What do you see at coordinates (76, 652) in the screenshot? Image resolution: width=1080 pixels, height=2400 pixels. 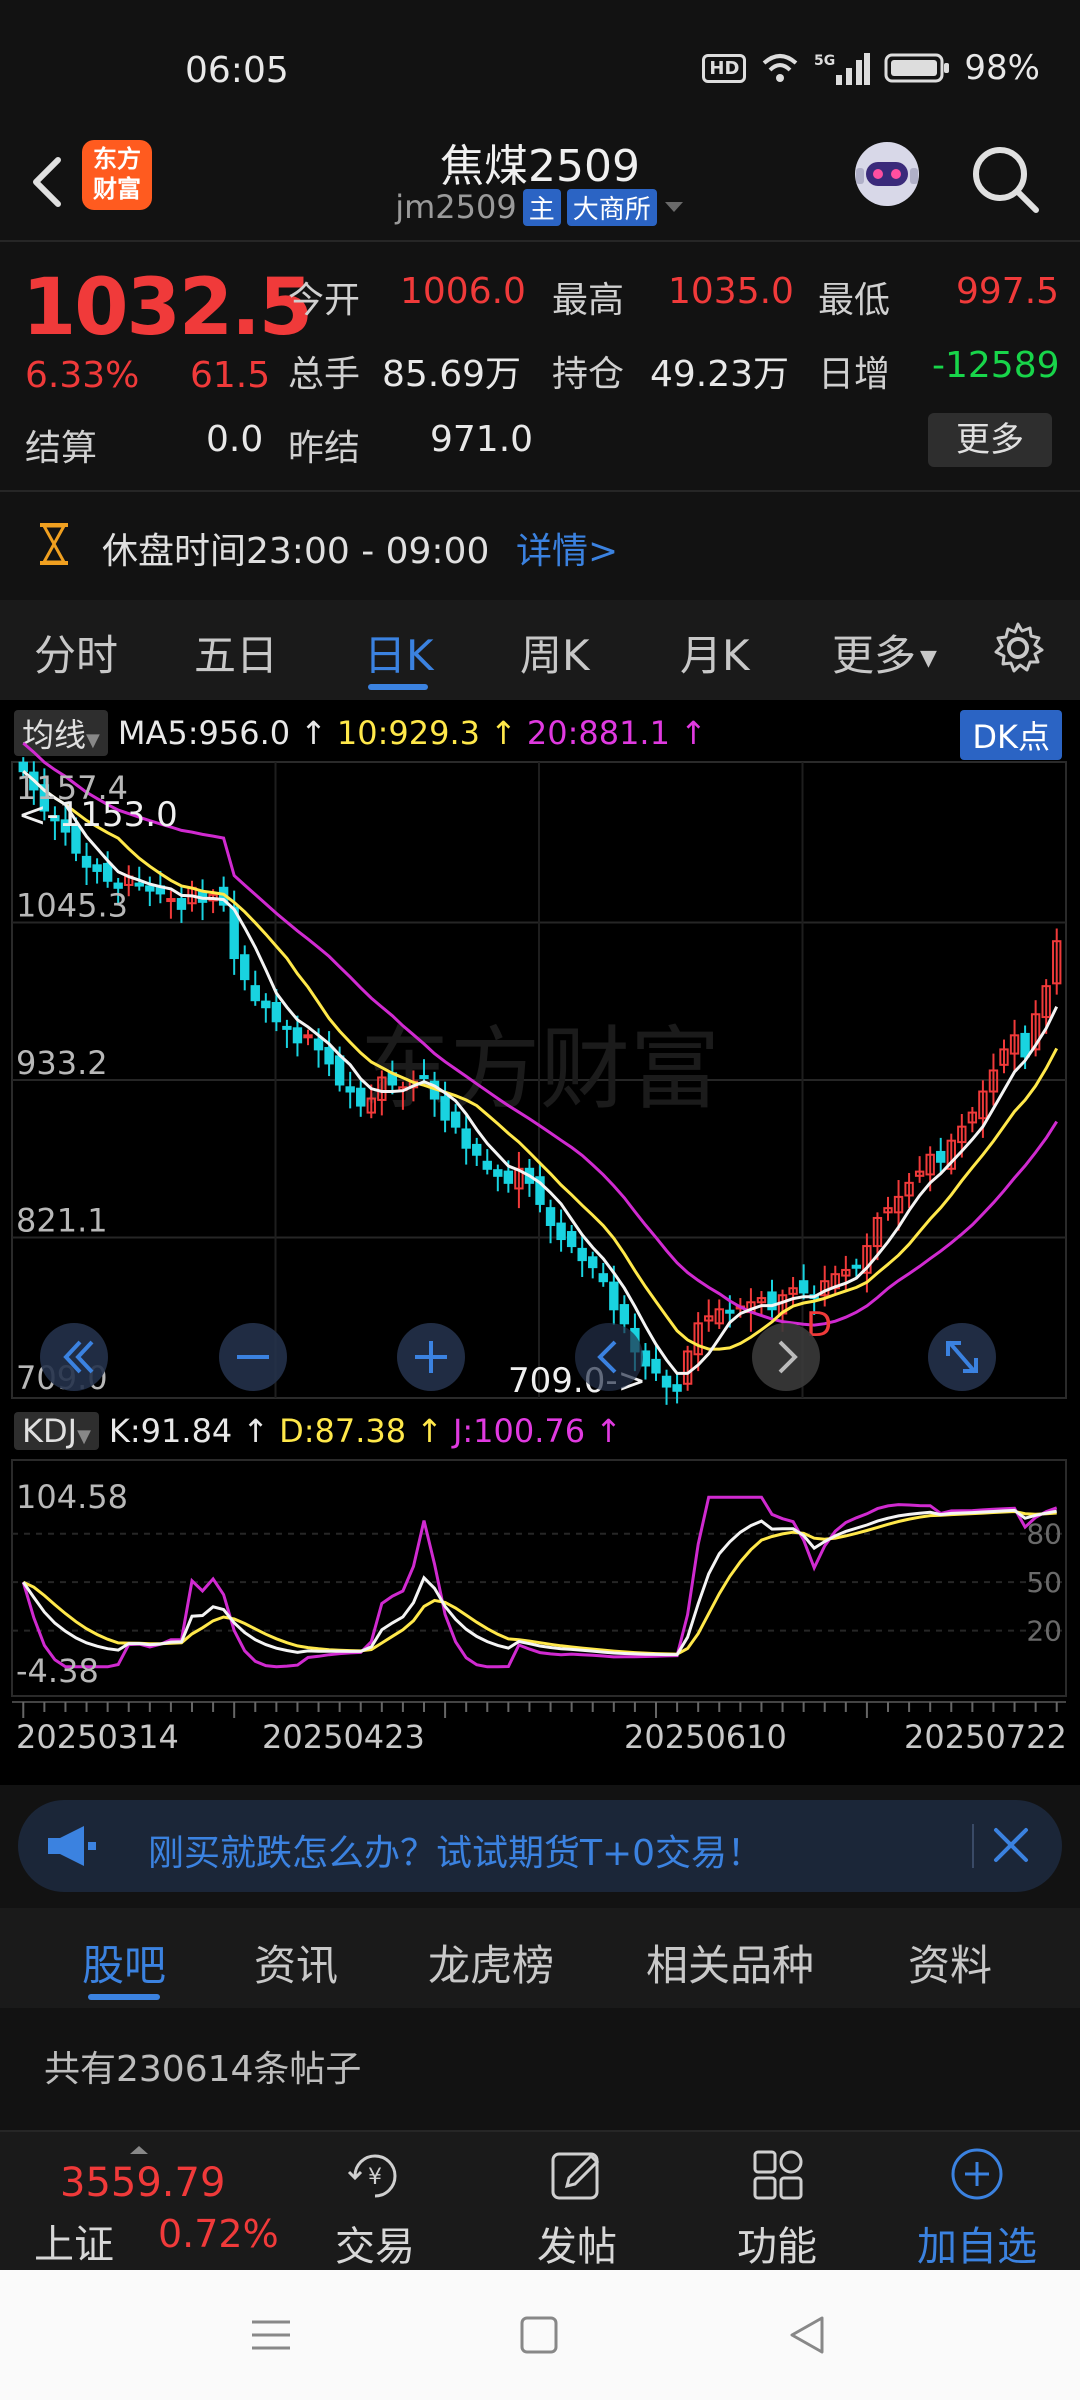 I see `tab-intraday: 分时` at bounding box center [76, 652].